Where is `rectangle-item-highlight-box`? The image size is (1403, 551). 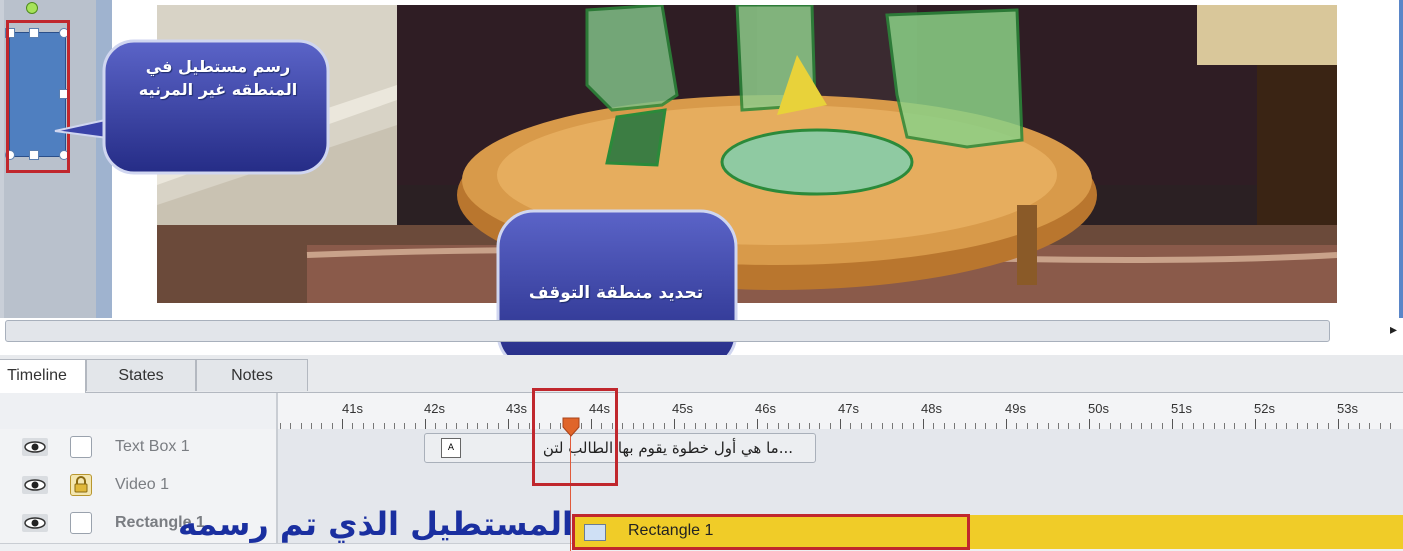
rectangle-item-highlight-box is located at coordinates (771, 532).